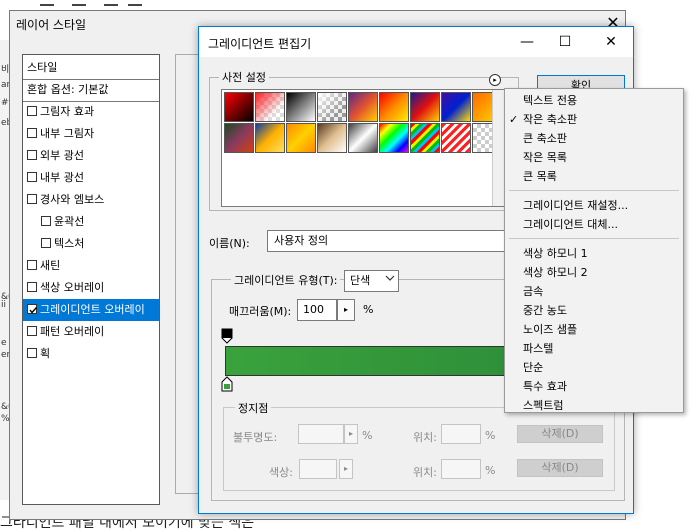 The image size is (696, 532). Describe the element at coordinates (91, 134) in the screenshot. I see `layer-style-item: 내부 그림자` at that location.